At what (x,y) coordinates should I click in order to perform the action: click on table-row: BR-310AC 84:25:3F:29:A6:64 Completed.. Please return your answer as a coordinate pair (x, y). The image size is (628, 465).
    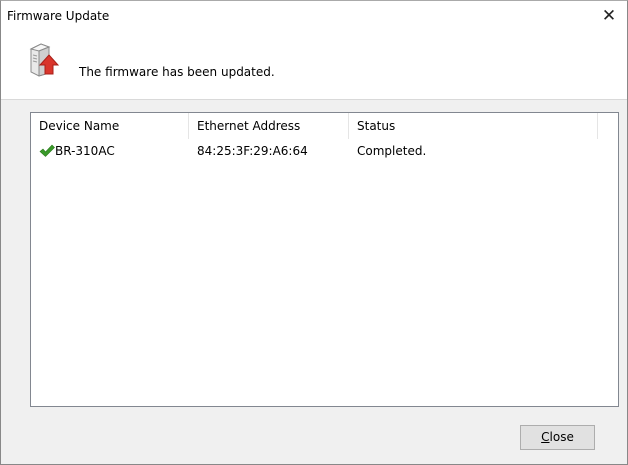
    Looking at the image, I should click on (324, 151).